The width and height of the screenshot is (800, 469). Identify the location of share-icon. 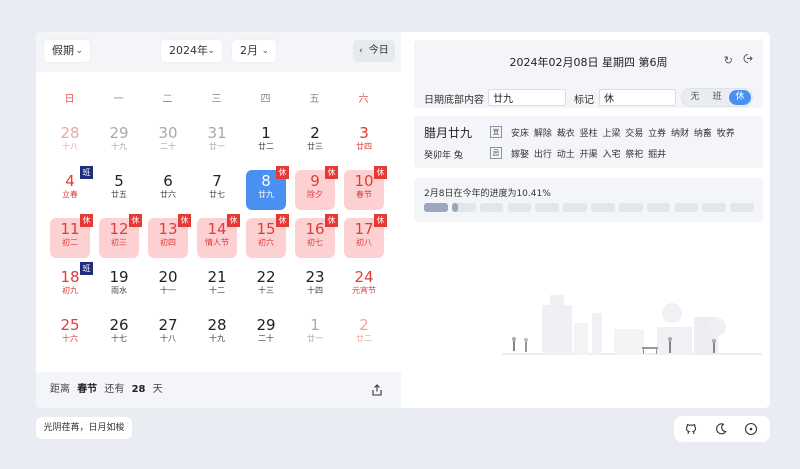
(377, 390).